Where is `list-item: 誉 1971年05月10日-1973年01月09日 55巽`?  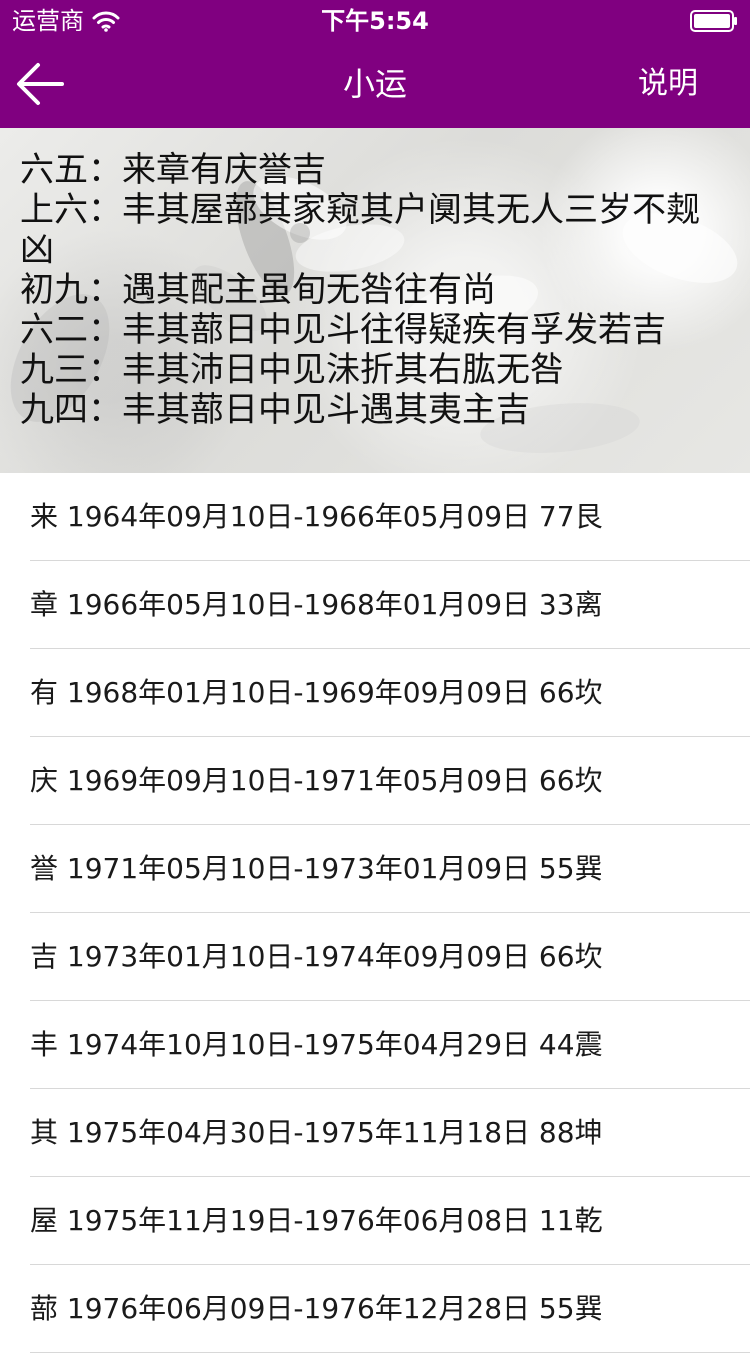
list-item: 誉 1971年05月10日-1973年01月09日 55巽 is located at coordinates (375, 869).